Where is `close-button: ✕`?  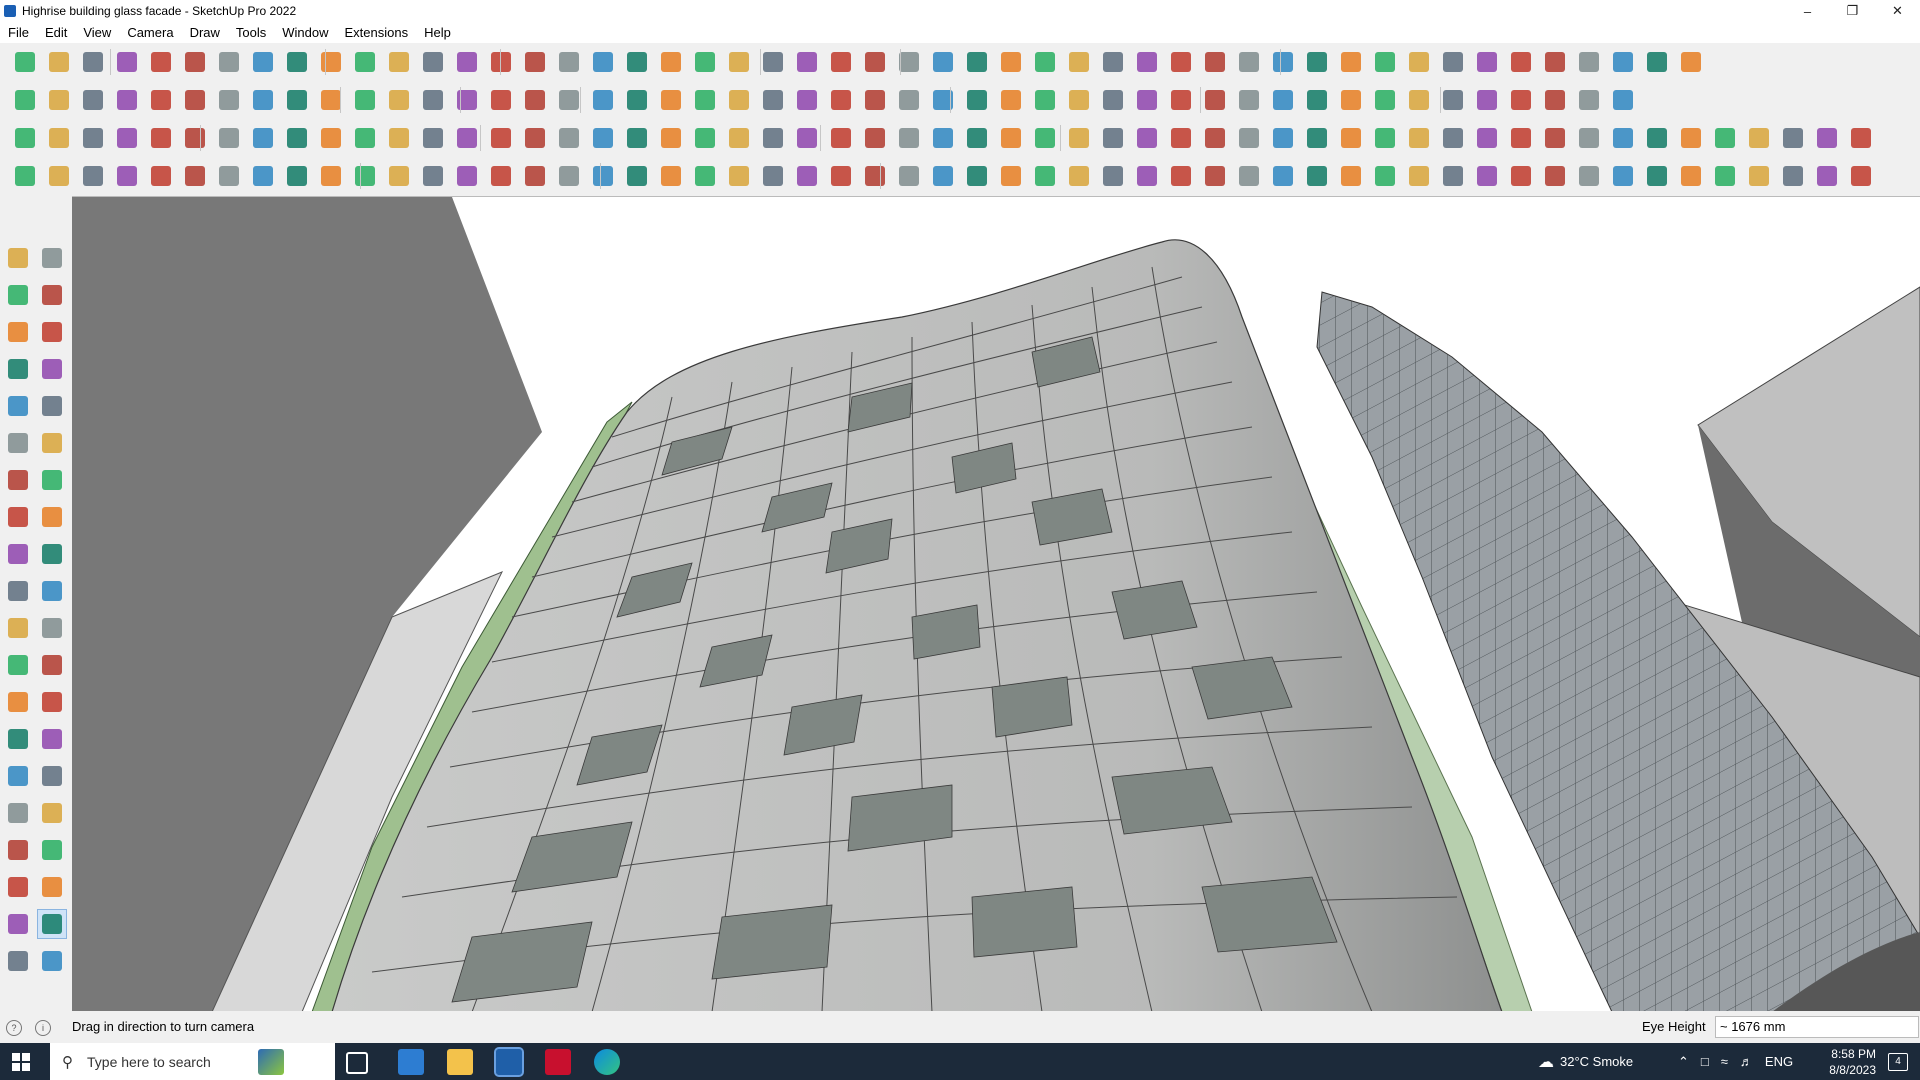 close-button: ✕ is located at coordinates (1897, 11).